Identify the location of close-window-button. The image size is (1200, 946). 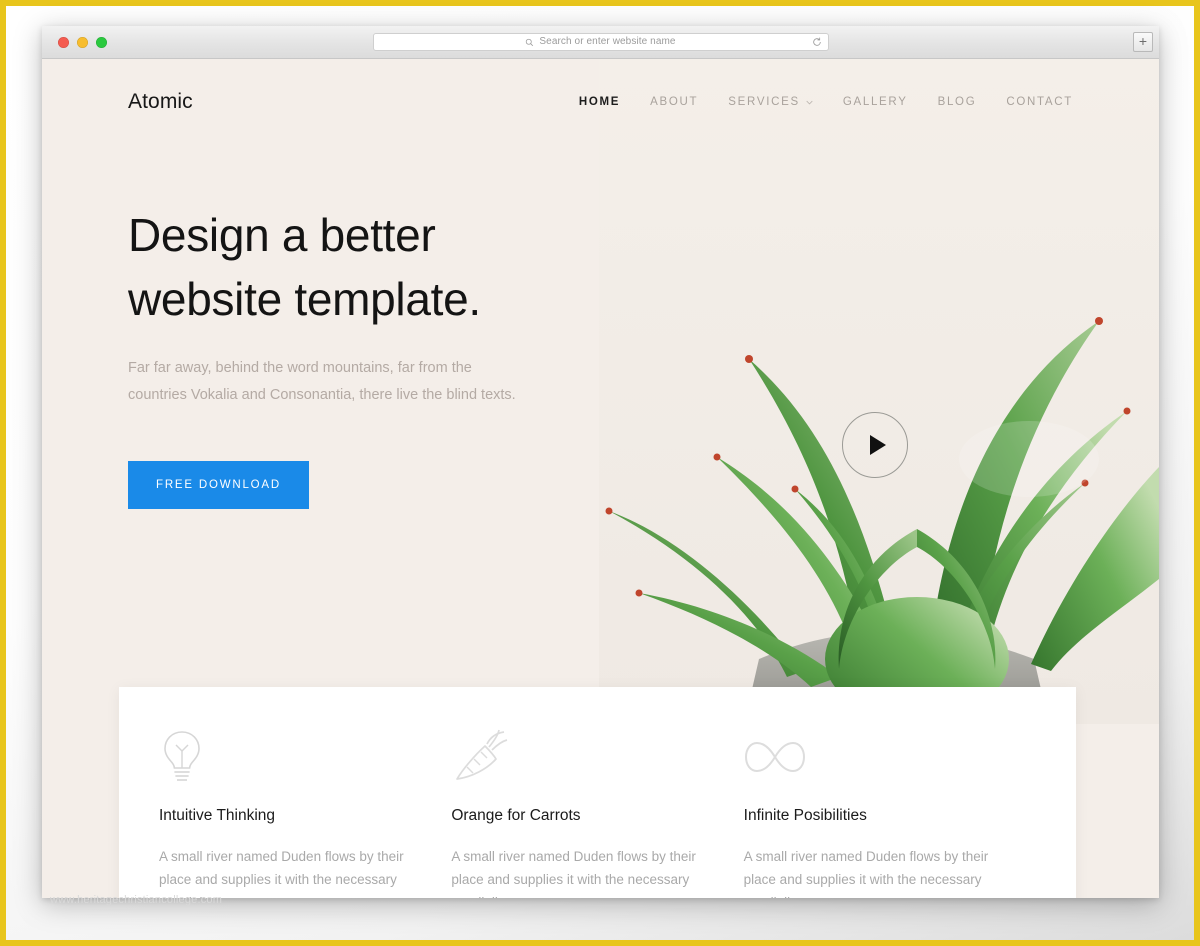
(63, 42).